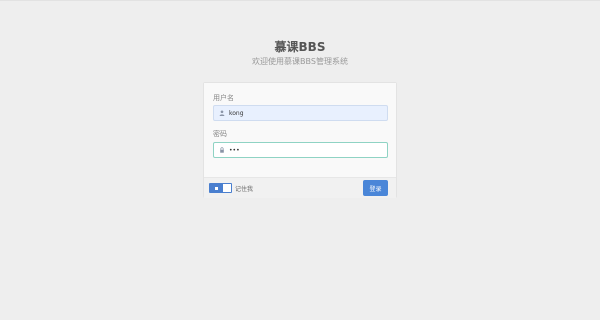 This screenshot has width=600, height=320. I want to click on toggle-on-indicator, so click(216, 188).